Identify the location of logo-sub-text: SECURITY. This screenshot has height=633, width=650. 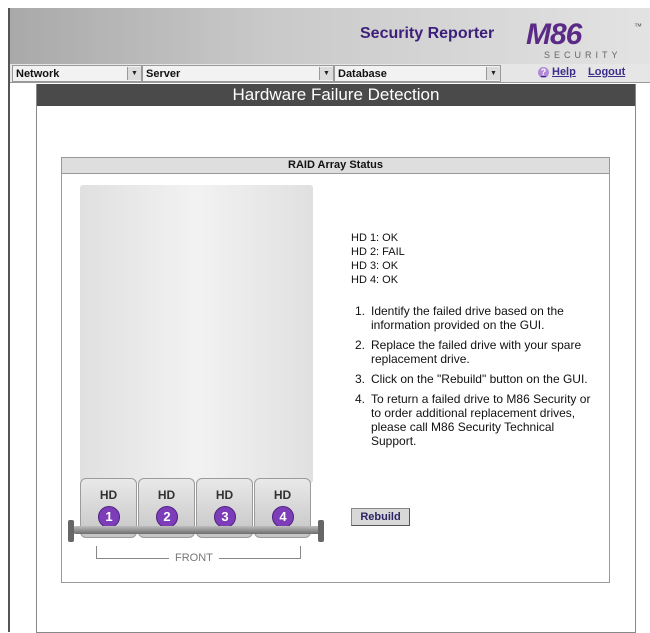
(583, 55).